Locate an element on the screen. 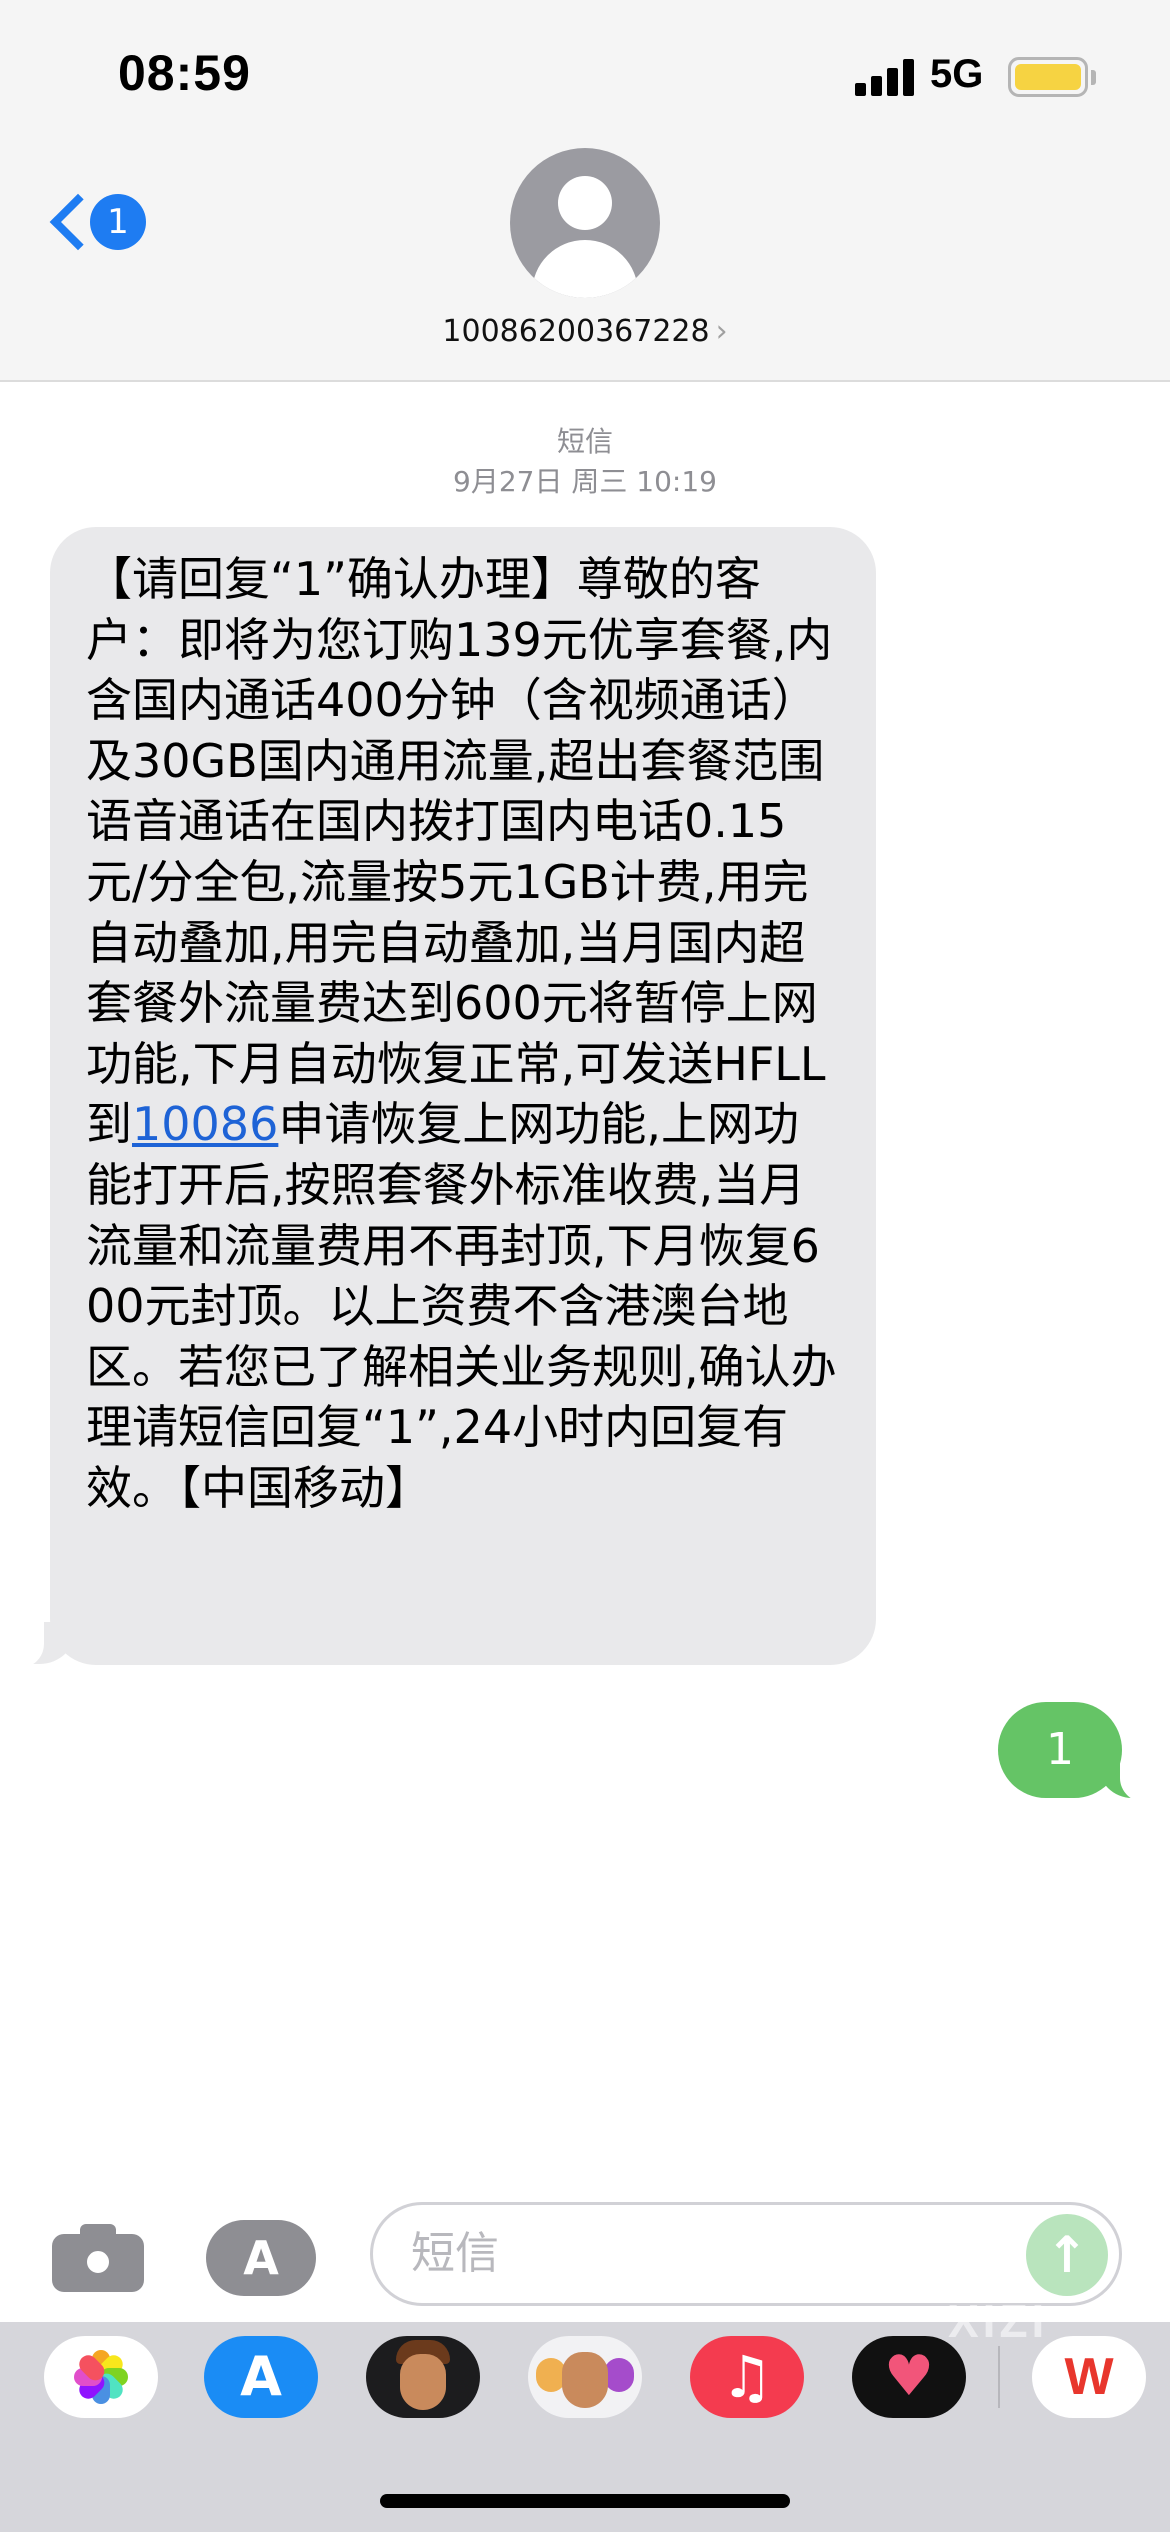 The height and width of the screenshot is (2532, 1170). app-store-app-button: A is located at coordinates (261, 2377).